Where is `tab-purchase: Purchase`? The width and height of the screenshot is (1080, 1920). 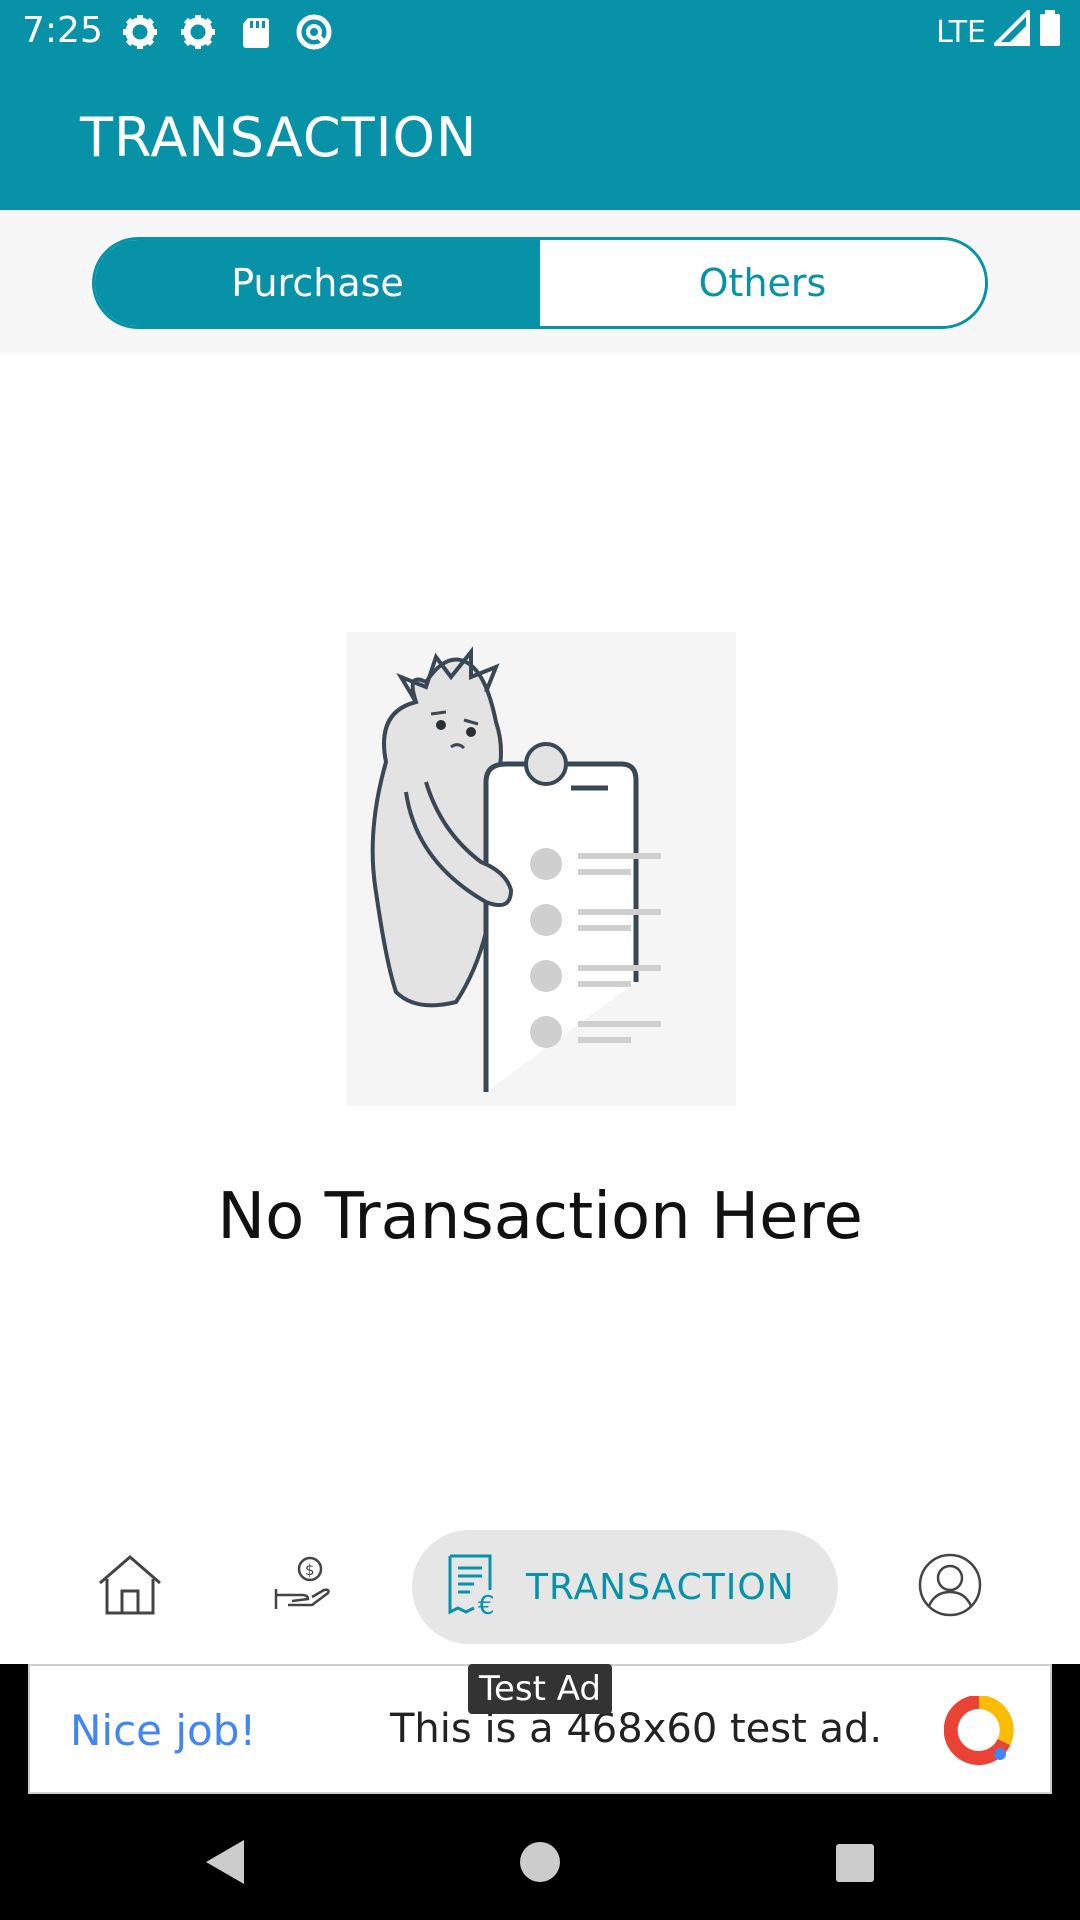 tab-purchase: Purchase is located at coordinates (317, 283).